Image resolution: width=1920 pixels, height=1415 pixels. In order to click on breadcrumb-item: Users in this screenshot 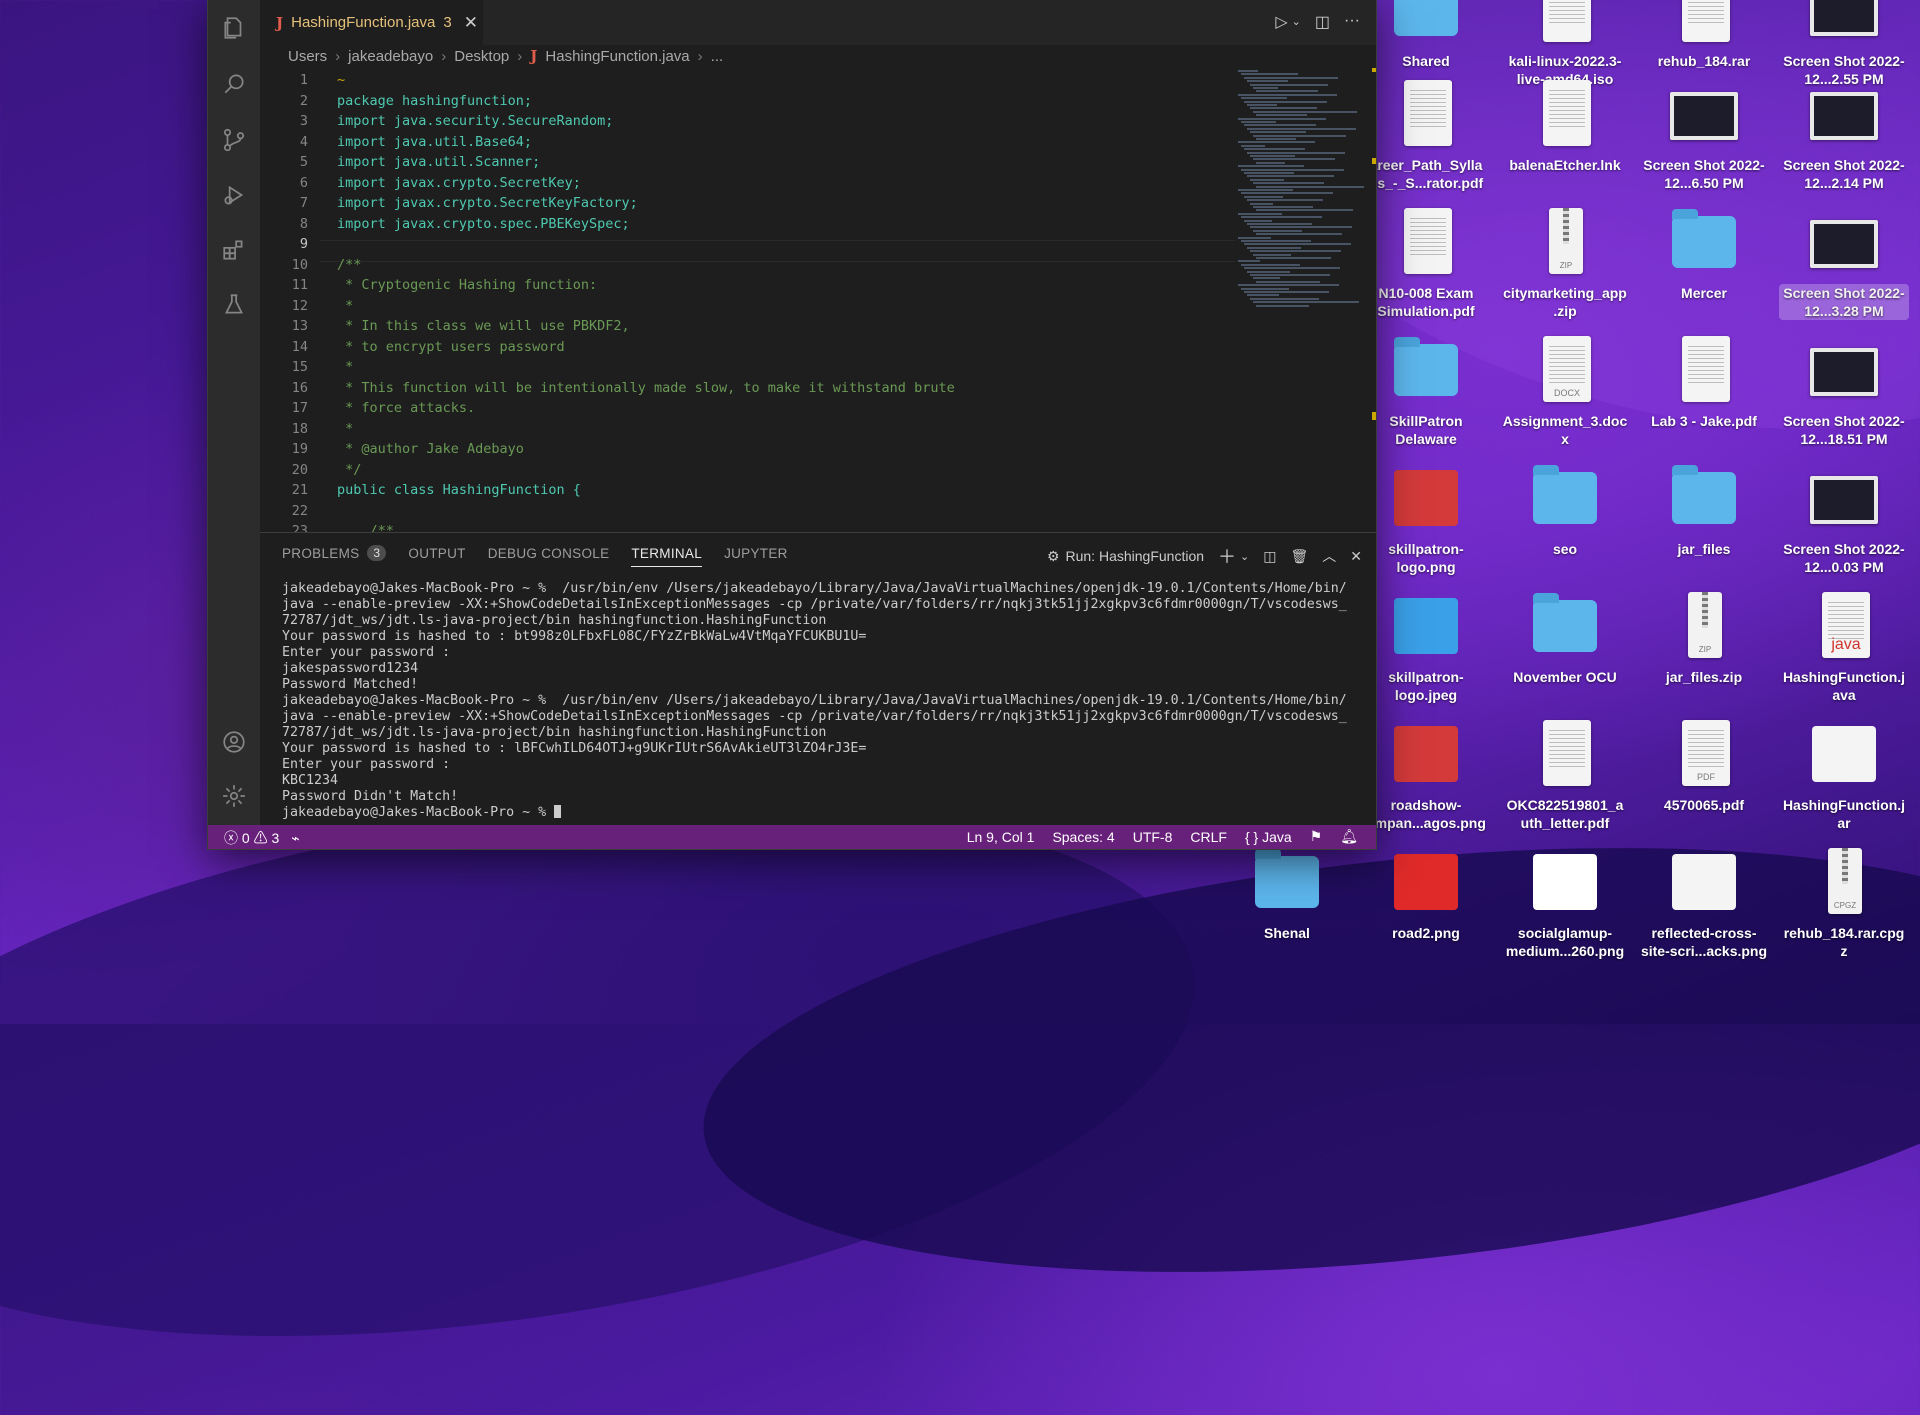, I will do `click(307, 56)`.